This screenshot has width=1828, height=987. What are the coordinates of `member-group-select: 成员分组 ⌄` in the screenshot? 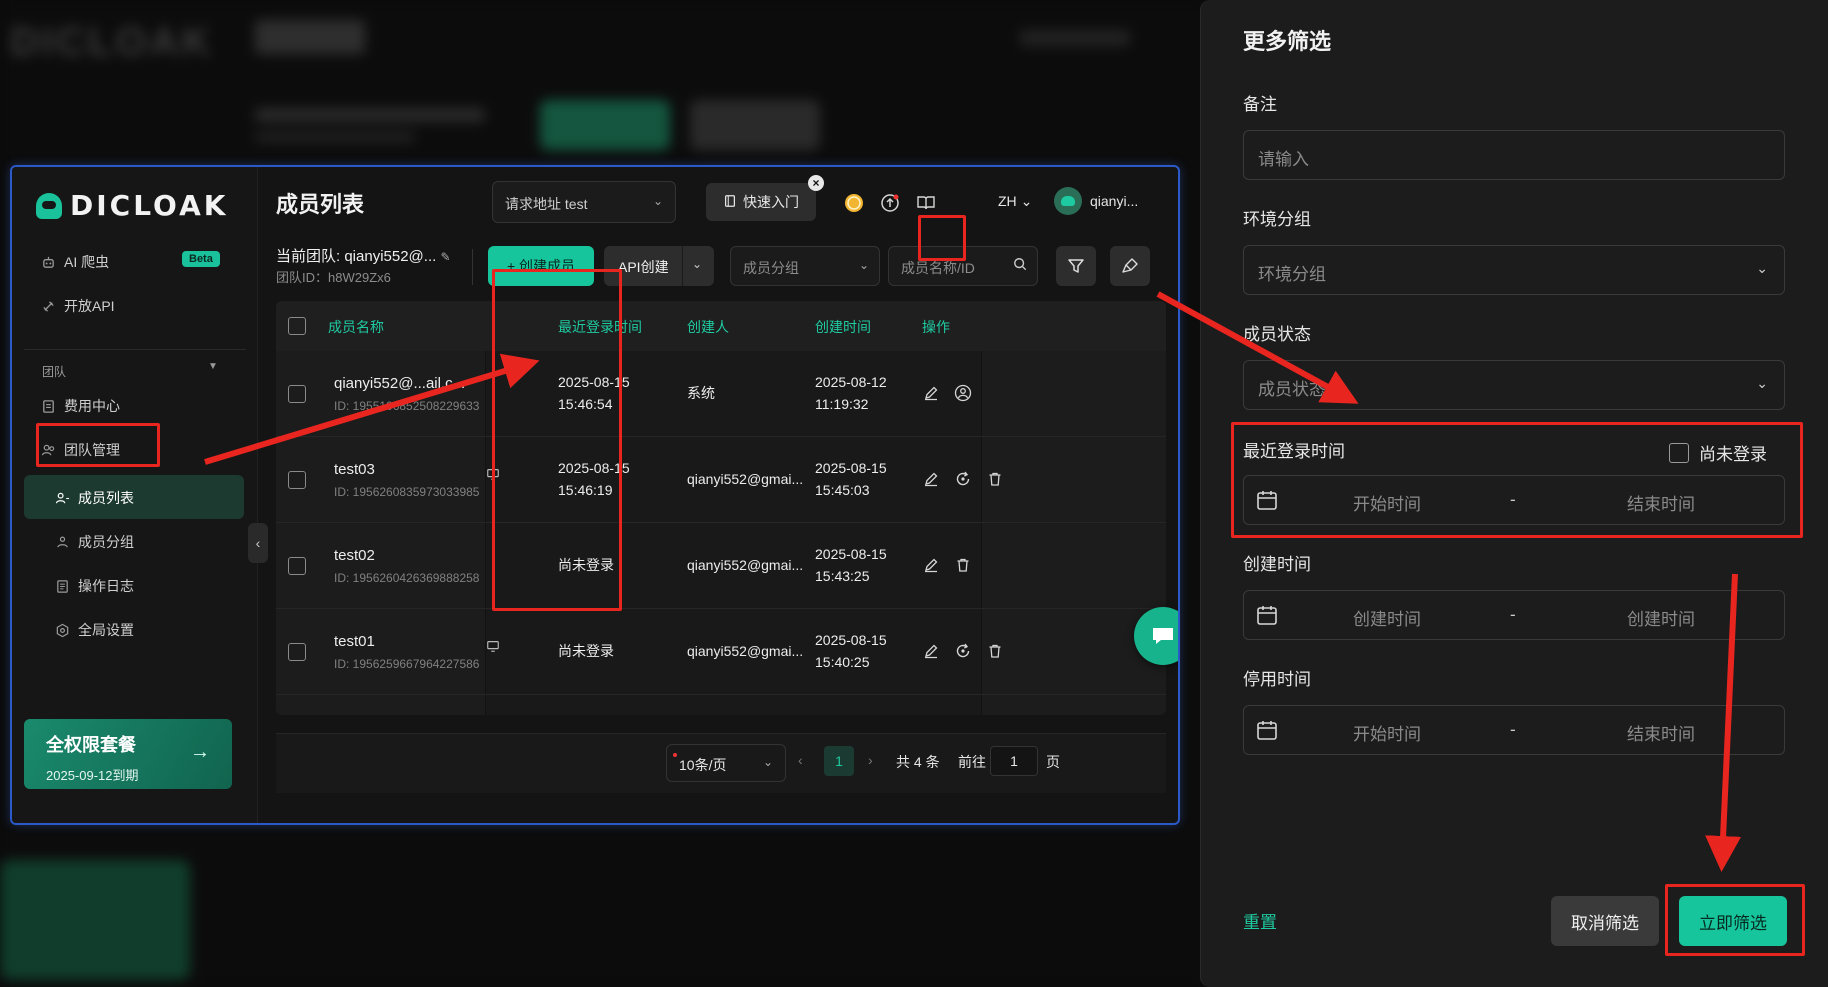 It's located at (805, 266).